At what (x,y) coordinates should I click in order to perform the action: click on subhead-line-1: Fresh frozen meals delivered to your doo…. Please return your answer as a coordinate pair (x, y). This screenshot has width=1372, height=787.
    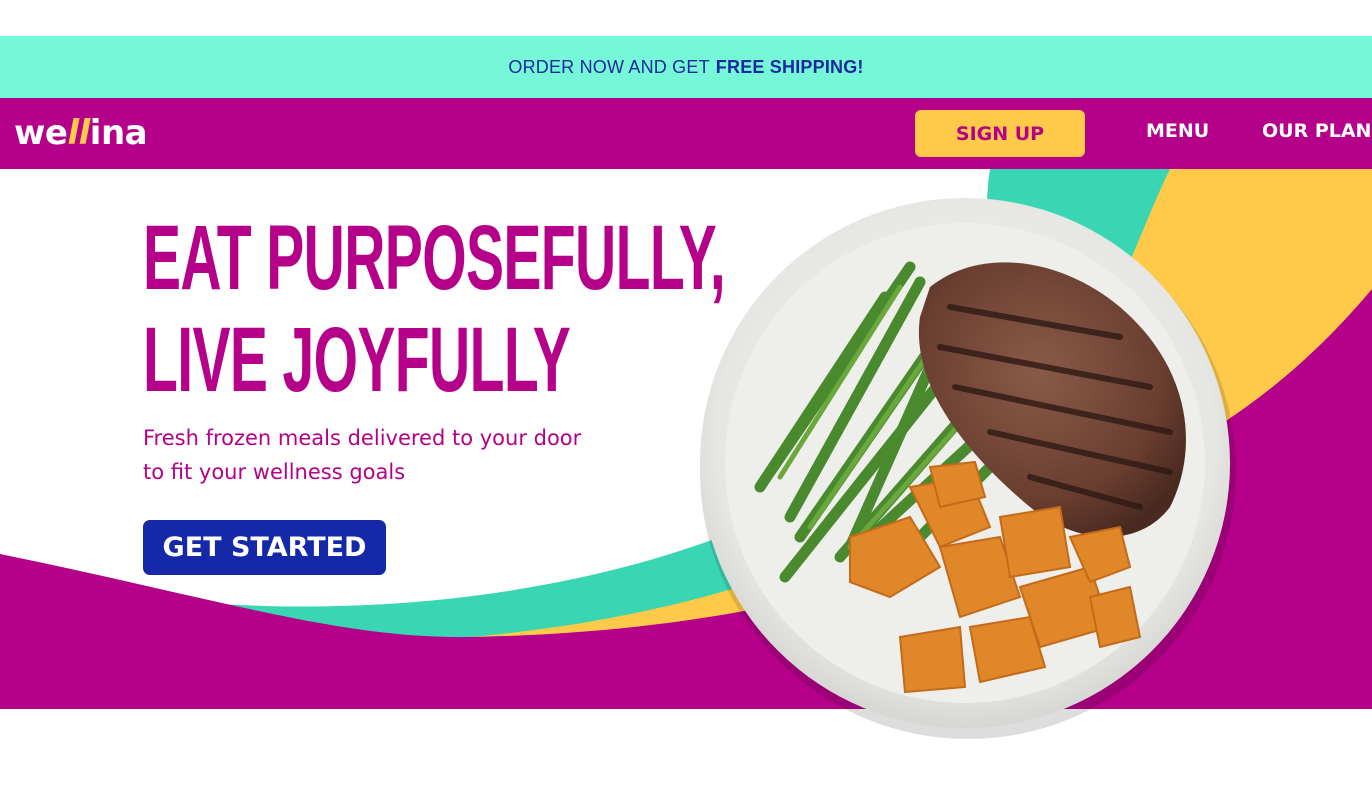
    Looking at the image, I should click on (362, 438).